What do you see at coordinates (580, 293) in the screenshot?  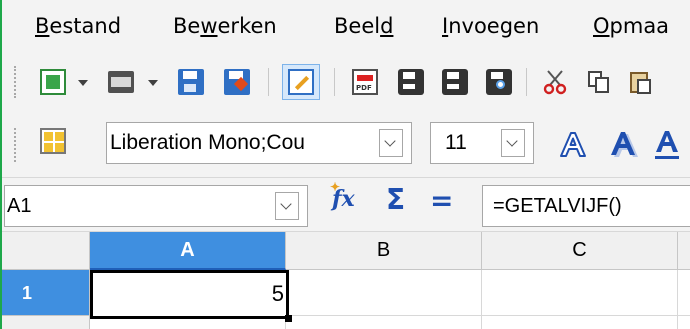 I see `cell-c1` at bounding box center [580, 293].